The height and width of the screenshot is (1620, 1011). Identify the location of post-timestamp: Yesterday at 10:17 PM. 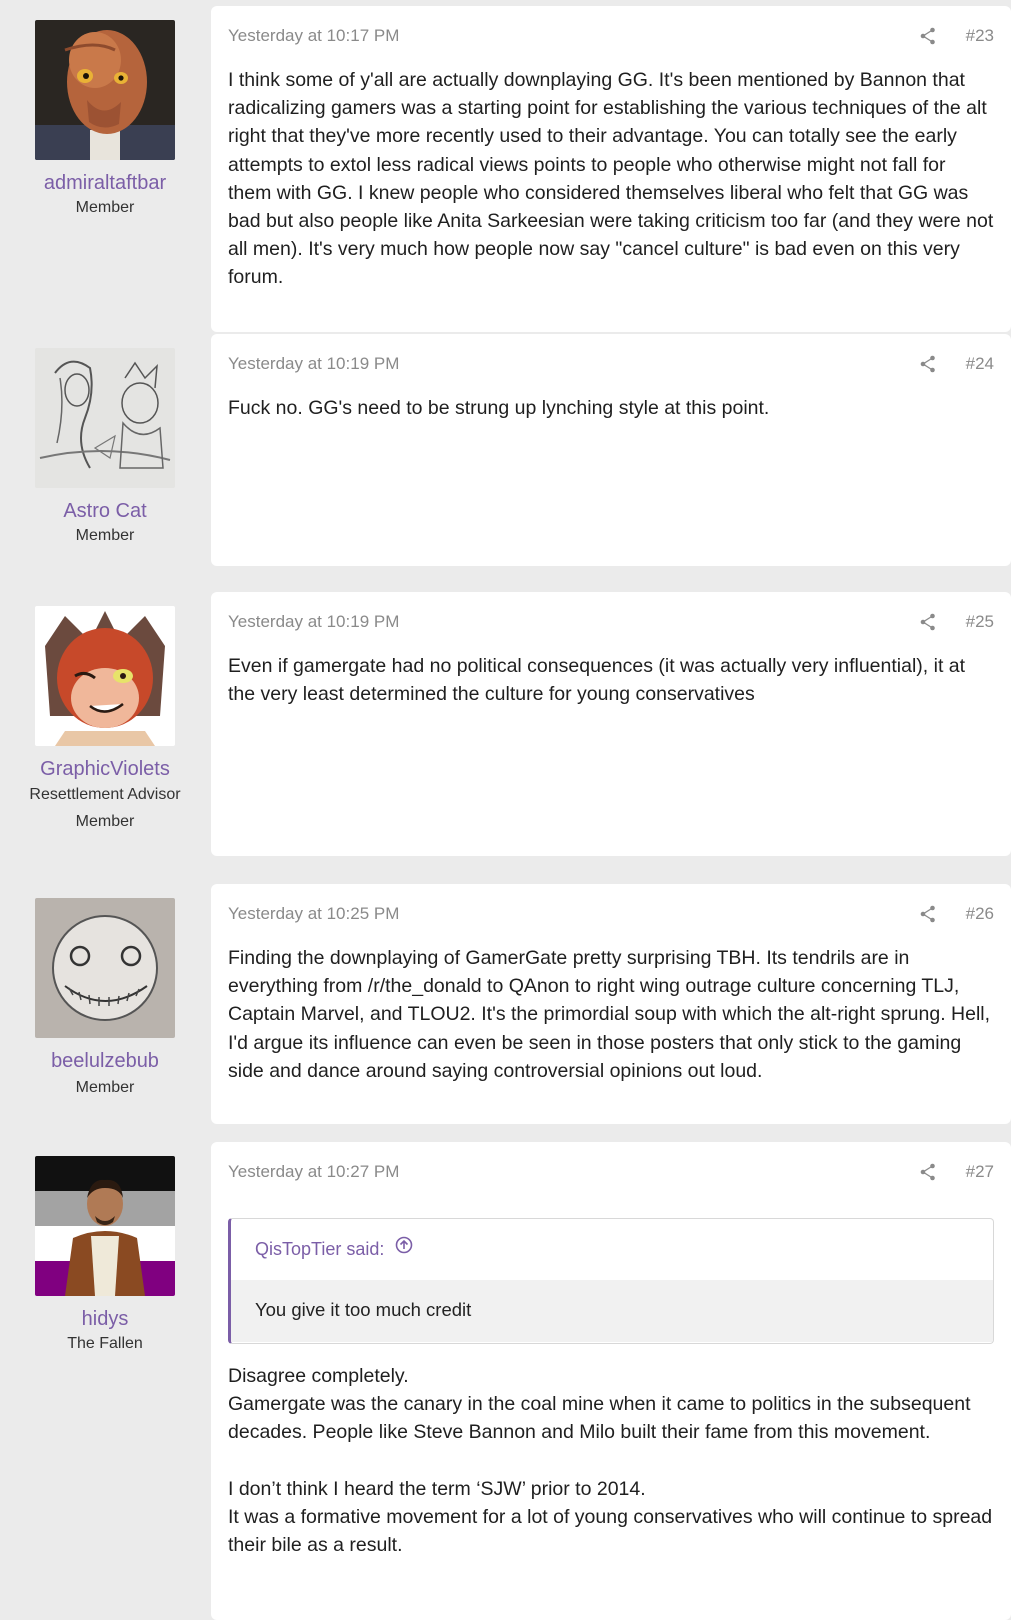
(313, 36).